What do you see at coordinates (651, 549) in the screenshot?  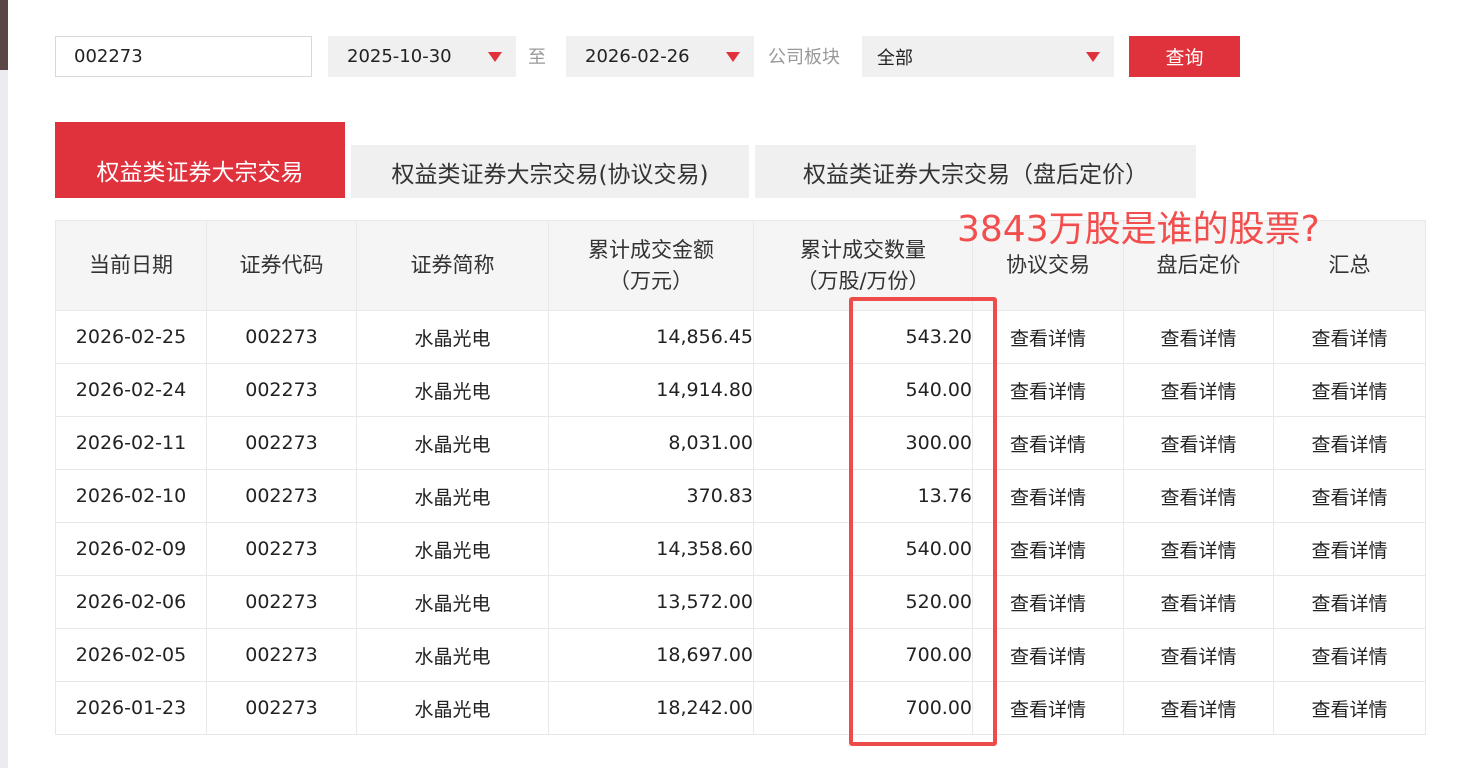 I see `cell-amount: 14,358.60` at bounding box center [651, 549].